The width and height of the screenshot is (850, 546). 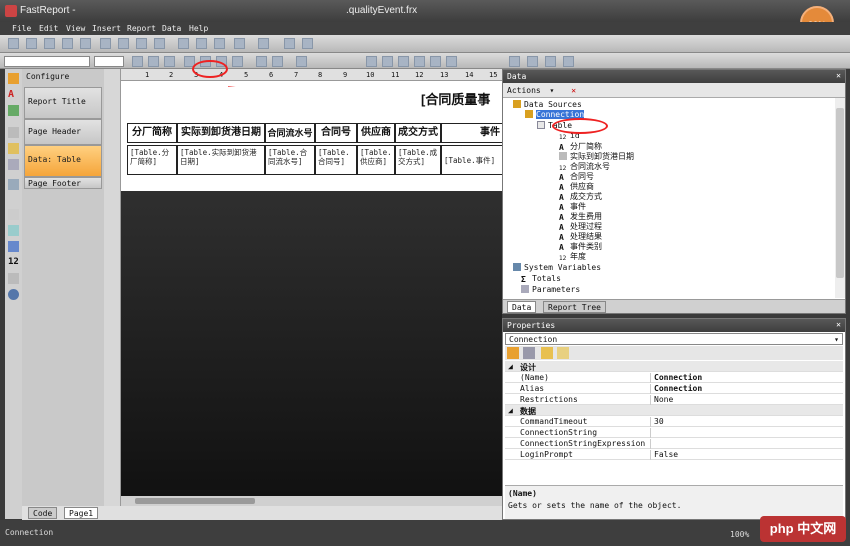 What do you see at coordinates (13, 246) in the screenshot?
I see `chart-icon` at bounding box center [13, 246].